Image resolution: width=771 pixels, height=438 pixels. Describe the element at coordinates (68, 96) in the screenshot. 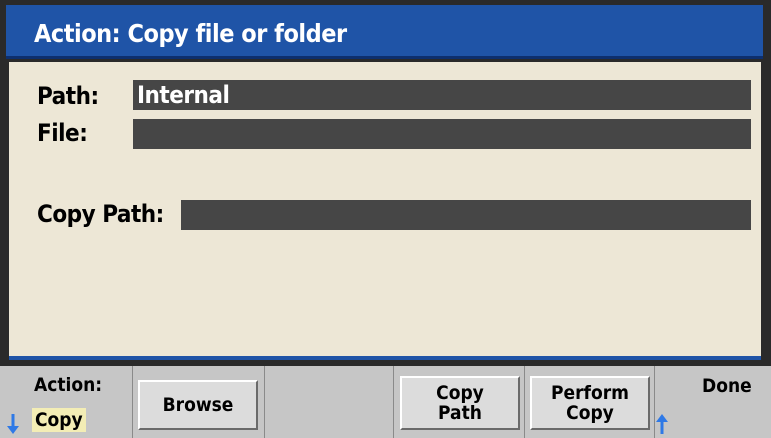

I see `path-label: Path:` at that location.